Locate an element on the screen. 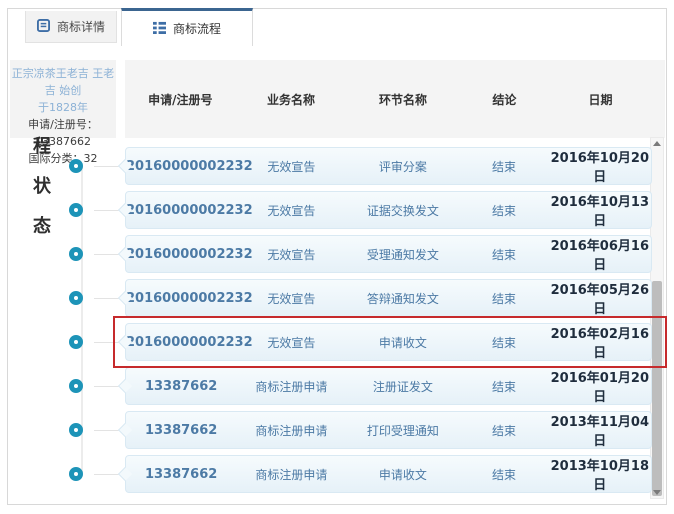 This screenshot has height=514, width=674. header-date: 日期 is located at coordinates (600, 99).